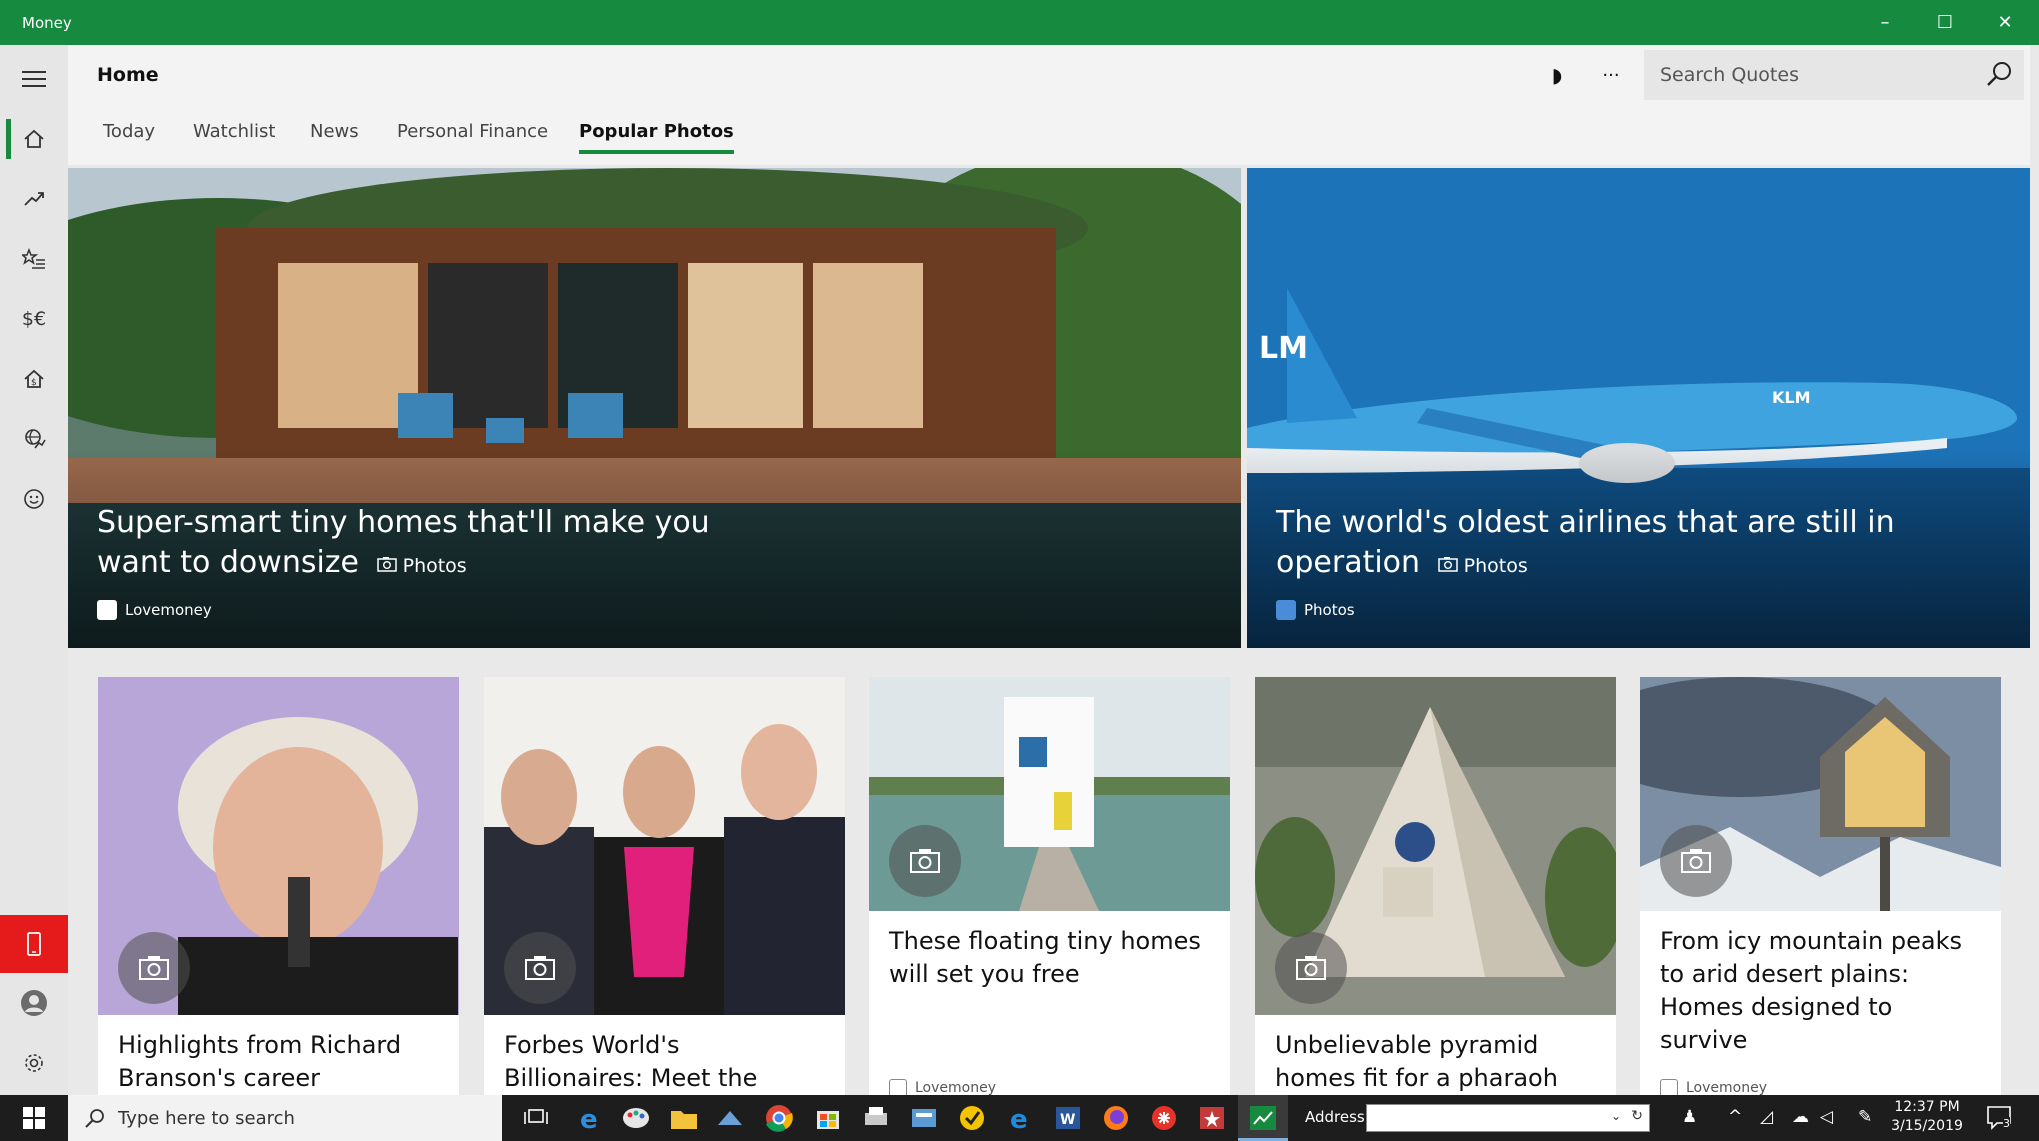 Image resolution: width=2039 pixels, height=1141 pixels. Describe the element at coordinates (434, 566) in the screenshot. I see `photo-tag-label: Photos` at that location.